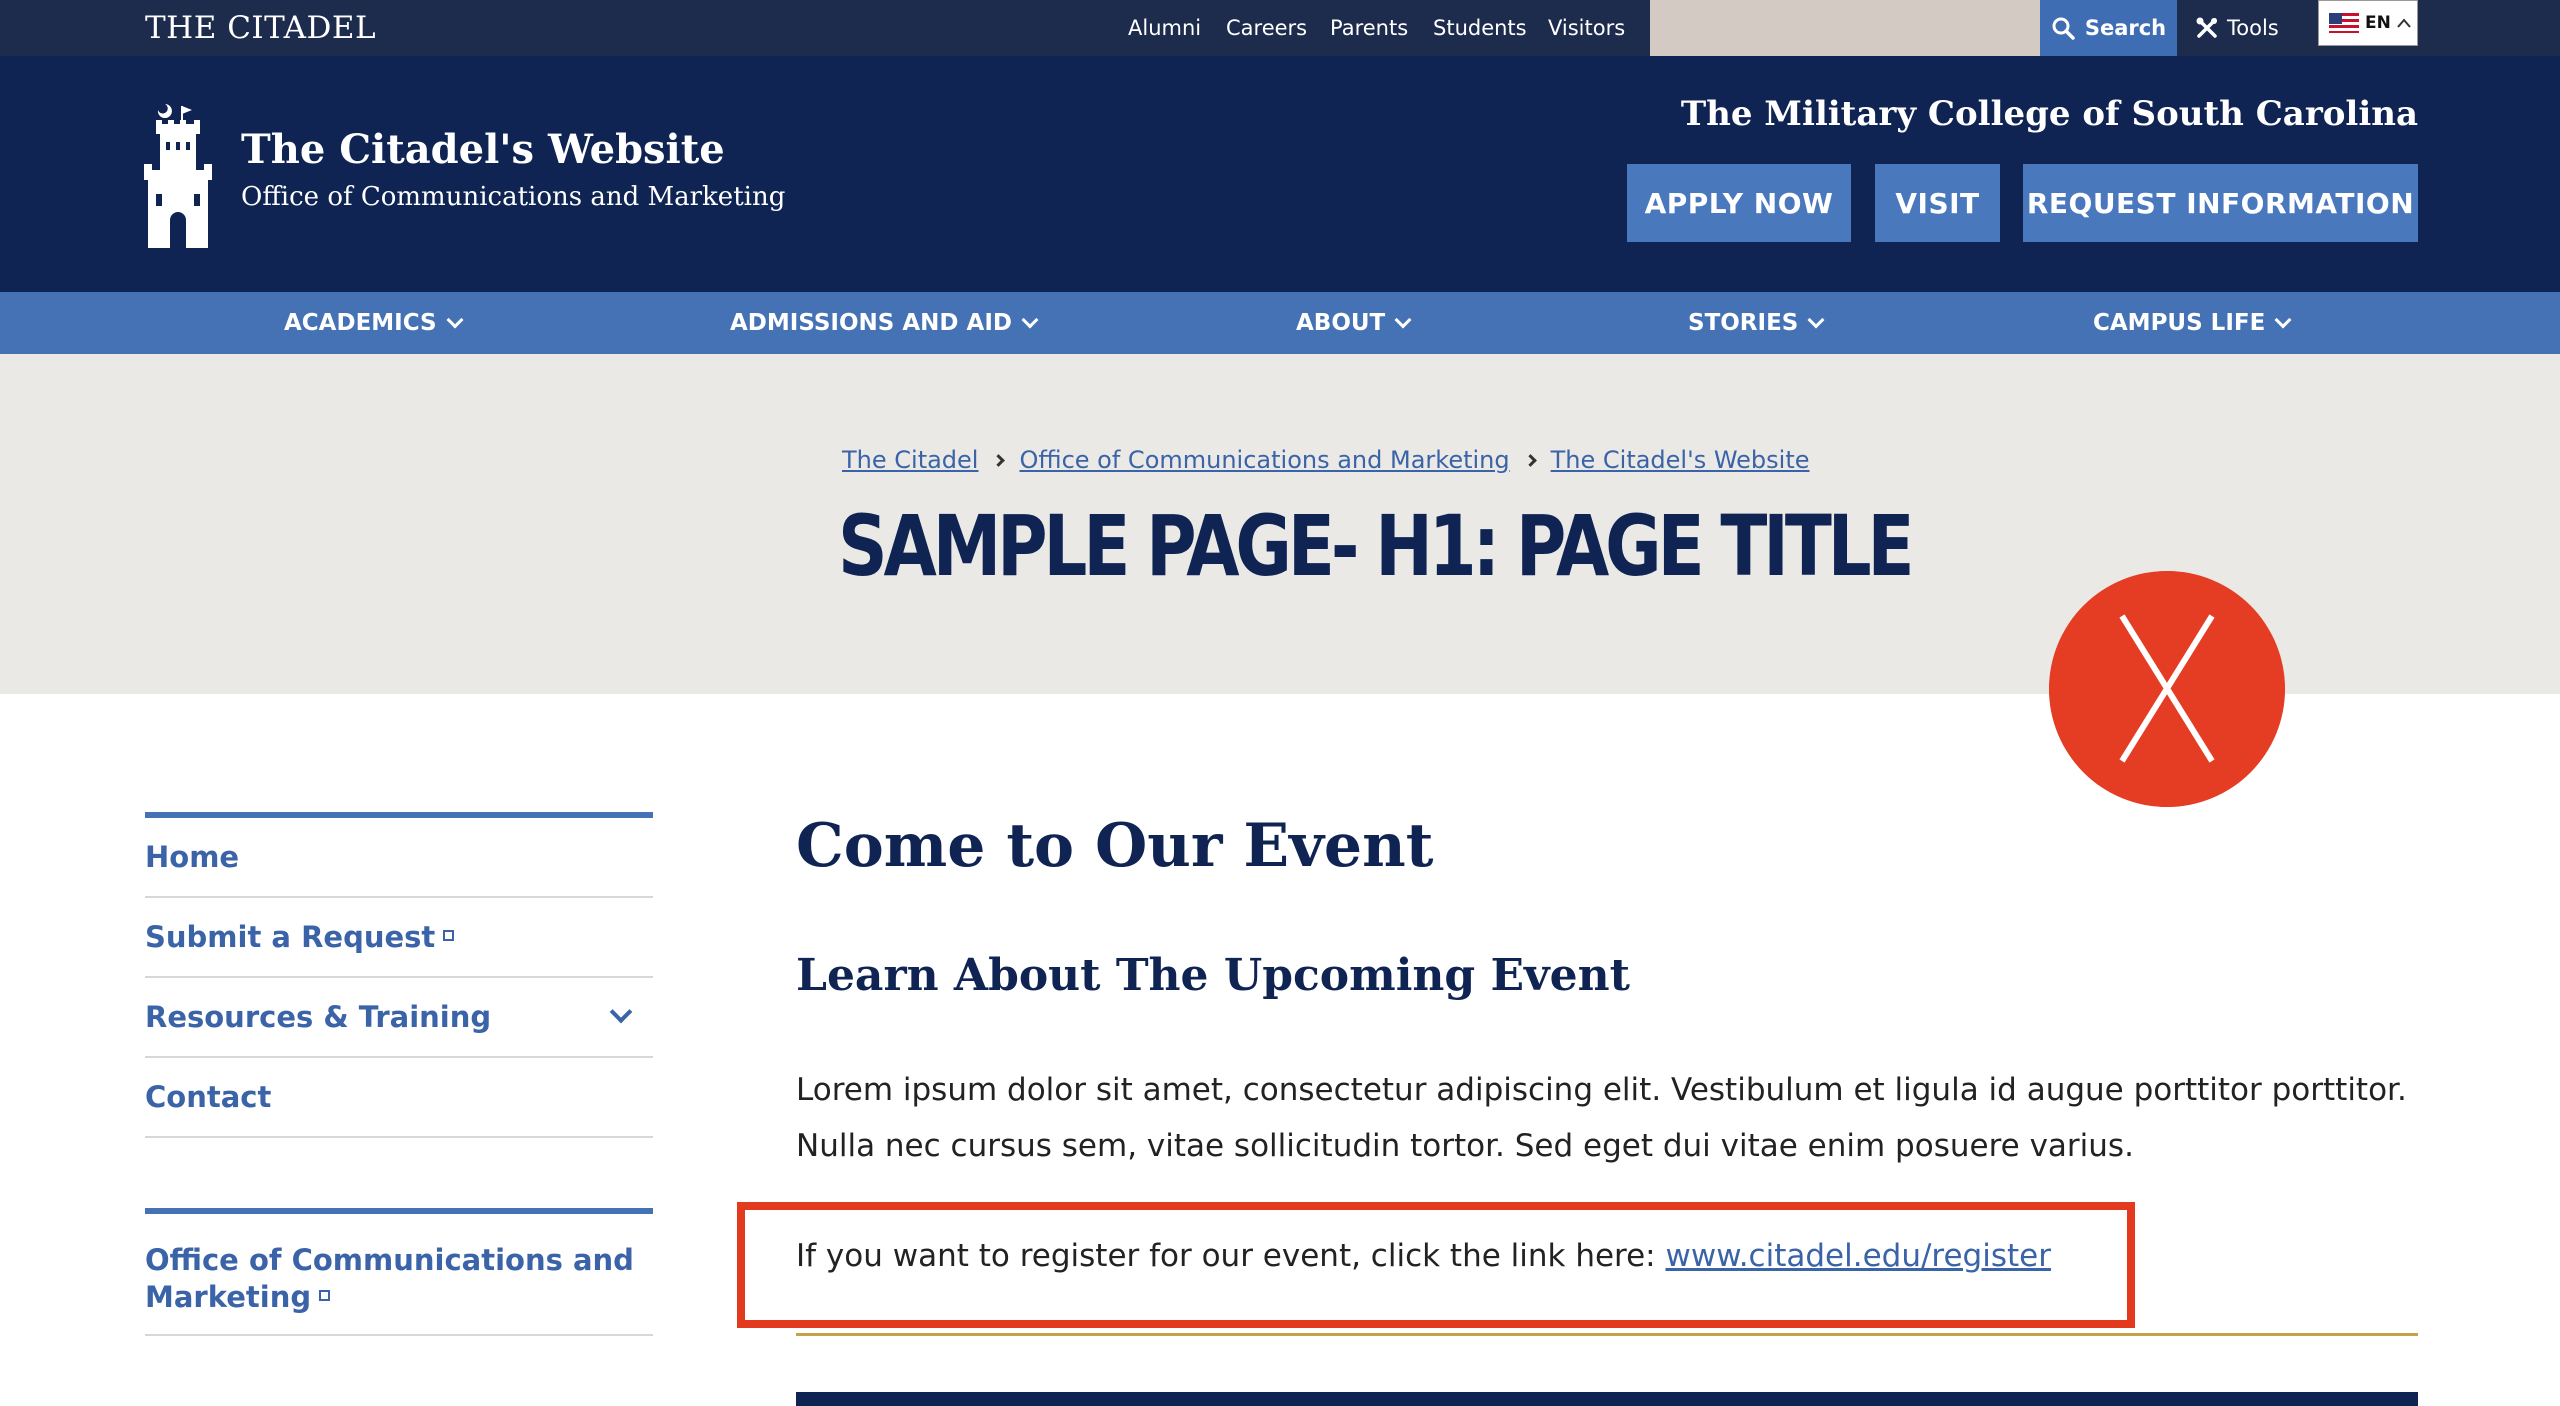  Describe the element at coordinates (1115, 846) in the screenshot. I see `content-heading: Come to Our Event` at that location.